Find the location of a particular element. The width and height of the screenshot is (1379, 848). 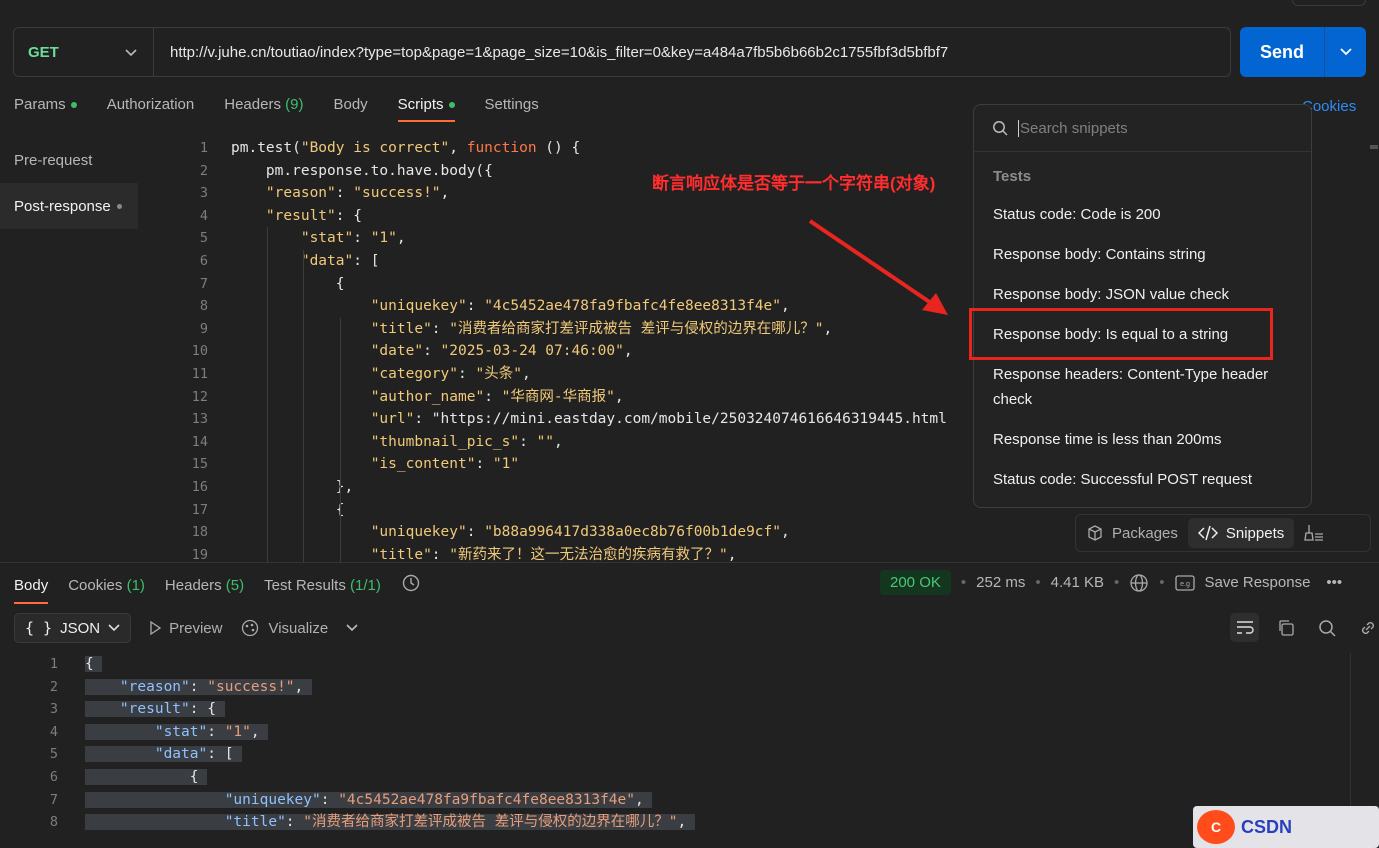

line-number: 7 is located at coordinates (53, 799).